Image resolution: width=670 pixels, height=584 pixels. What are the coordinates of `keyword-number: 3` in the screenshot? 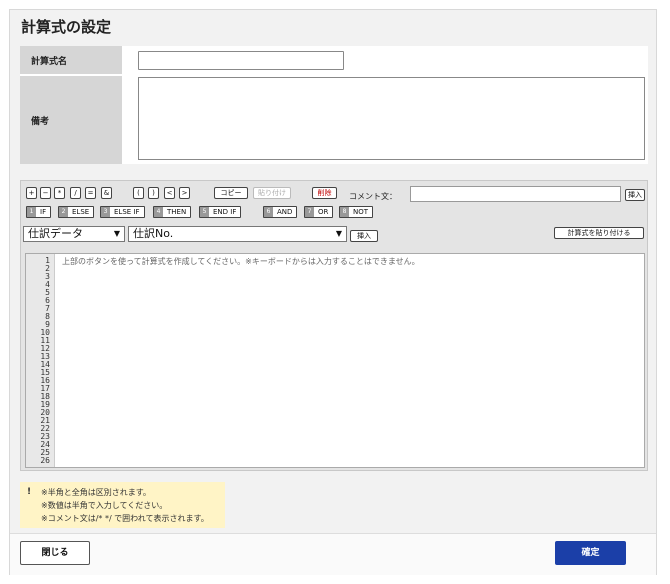 It's located at (105, 212).